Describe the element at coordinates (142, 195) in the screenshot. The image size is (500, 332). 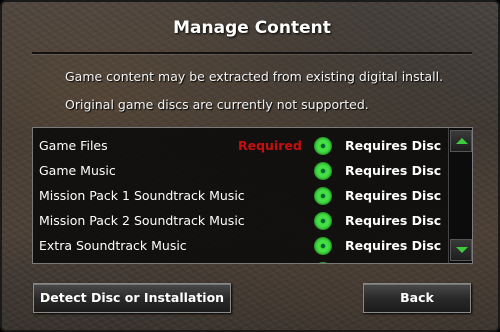
I see `list-item-name: Mission Pack 1 Soundtrack Music` at that location.